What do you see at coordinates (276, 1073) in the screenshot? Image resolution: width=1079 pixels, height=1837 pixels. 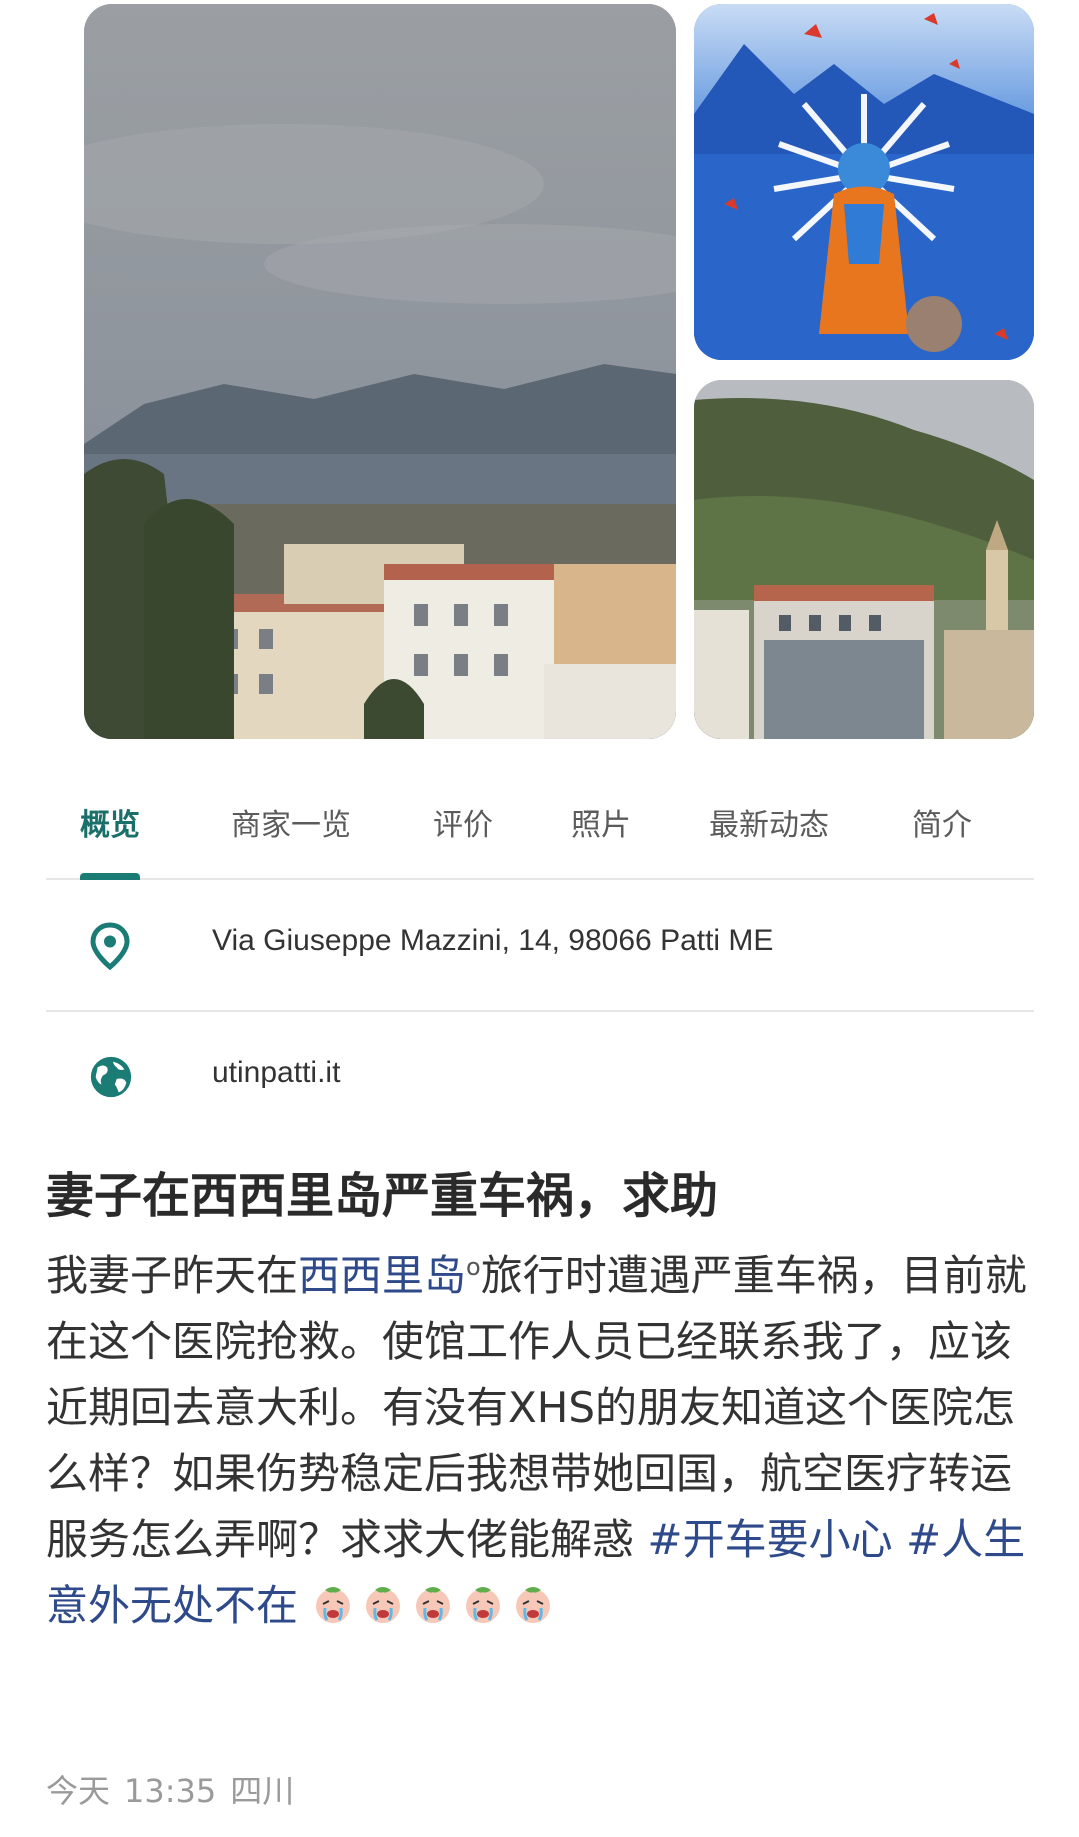 I see `website-link: utinpatti.it` at bounding box center [276, 1073].